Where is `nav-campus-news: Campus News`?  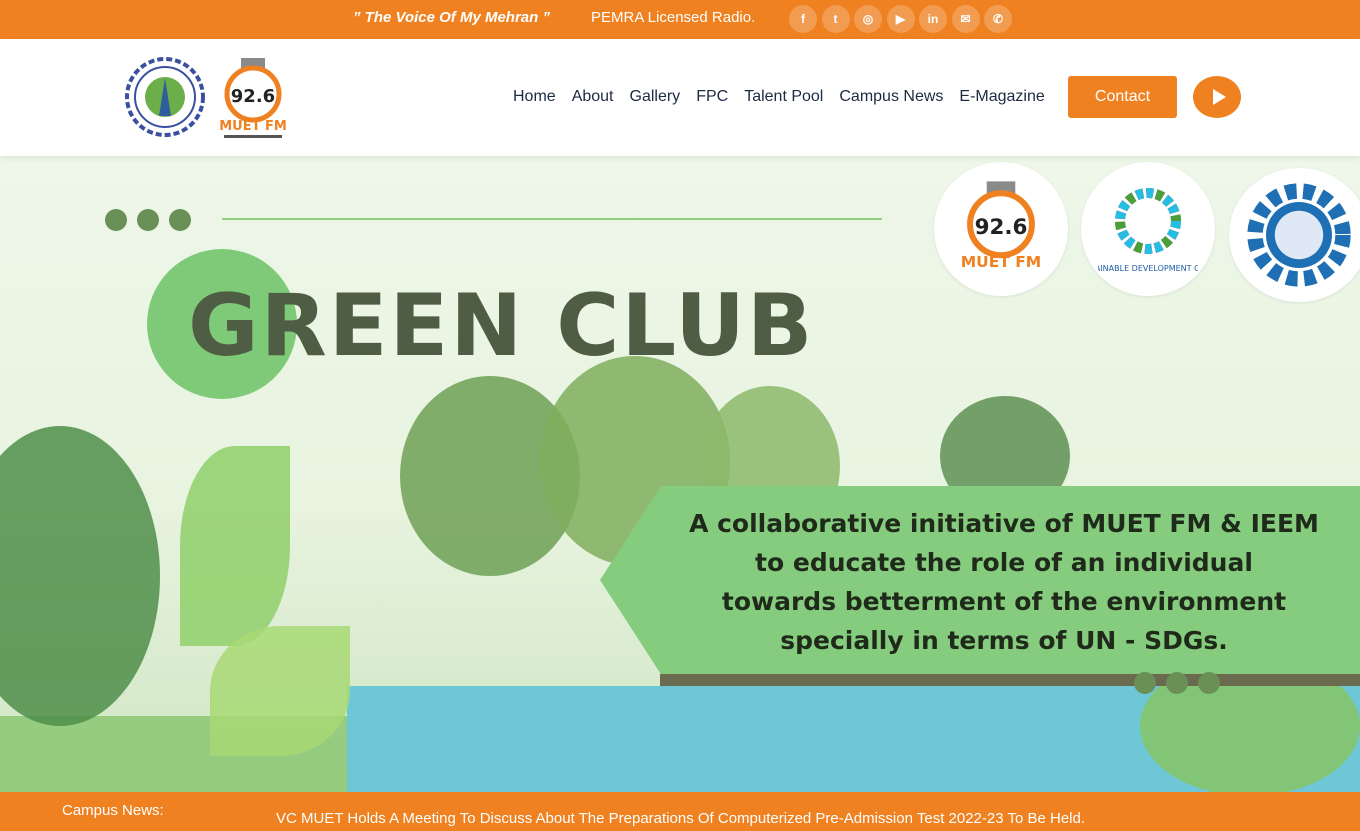
nav-campus-news: Campus News is located at coordinates (891, 97).